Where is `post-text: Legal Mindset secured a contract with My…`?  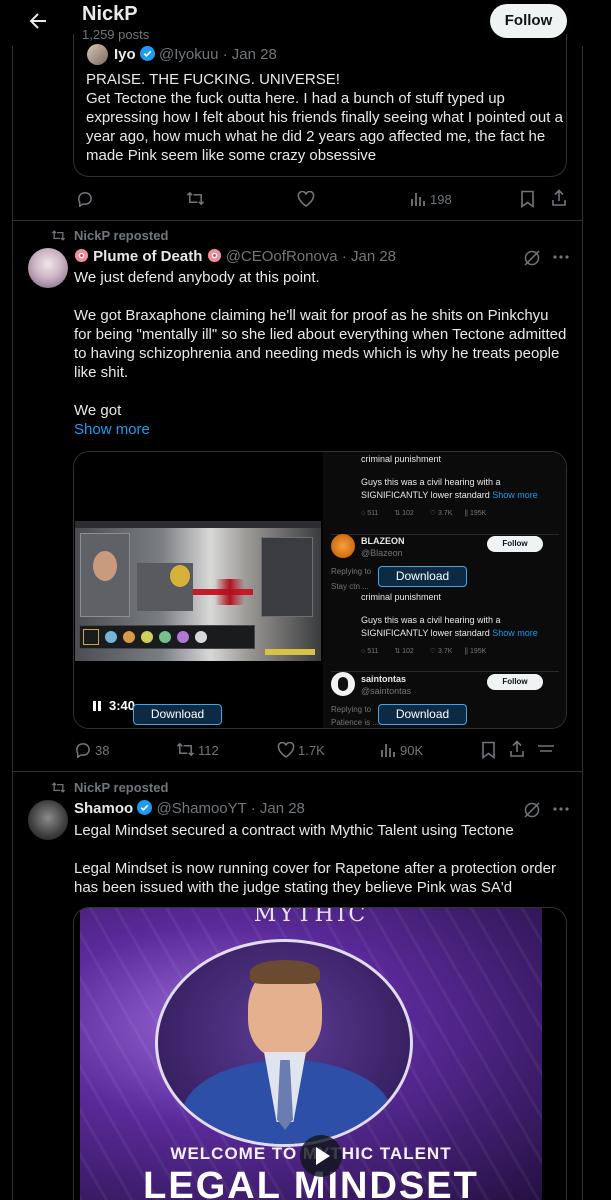
post-text: Legal Mindset secured a contract with My… is located at coordinates (315, 859).